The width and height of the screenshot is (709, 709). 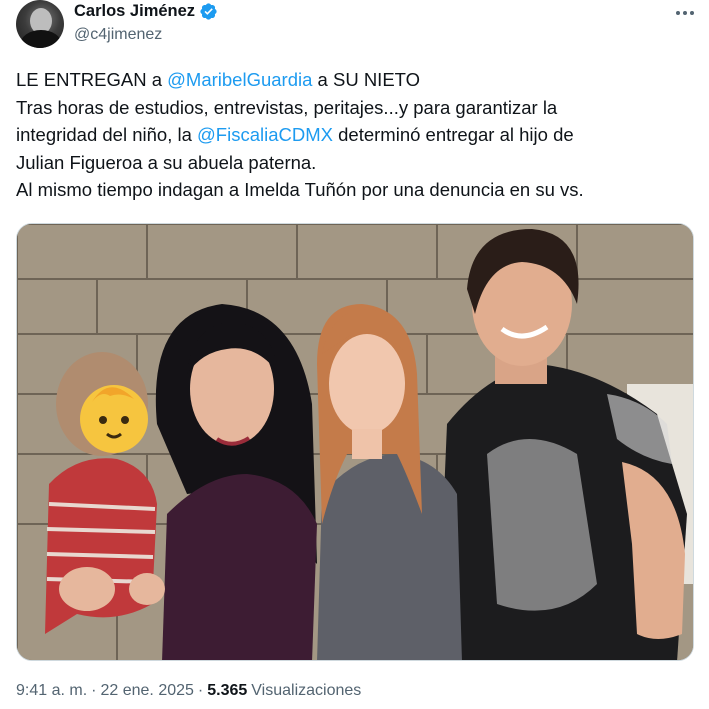 What do you see at coordinates (146, 691) in the screenshot?
I see `tweet-date: 22 ene. 2025` at bounding box center [146, 691].